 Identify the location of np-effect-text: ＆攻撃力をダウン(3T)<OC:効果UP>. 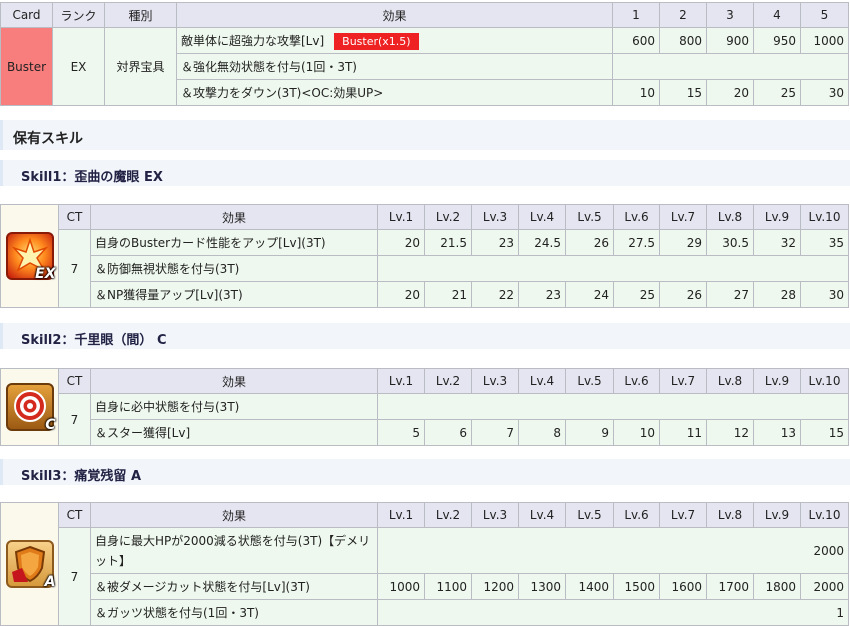
(394, 92).